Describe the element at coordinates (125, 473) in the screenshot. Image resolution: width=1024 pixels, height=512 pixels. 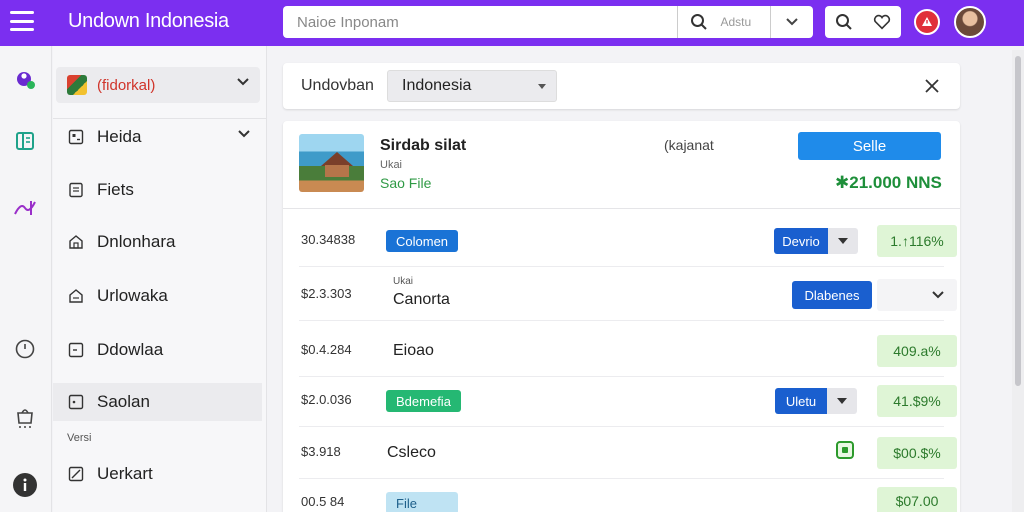
I see `sidebar-item-label: Uerkart` at that location.